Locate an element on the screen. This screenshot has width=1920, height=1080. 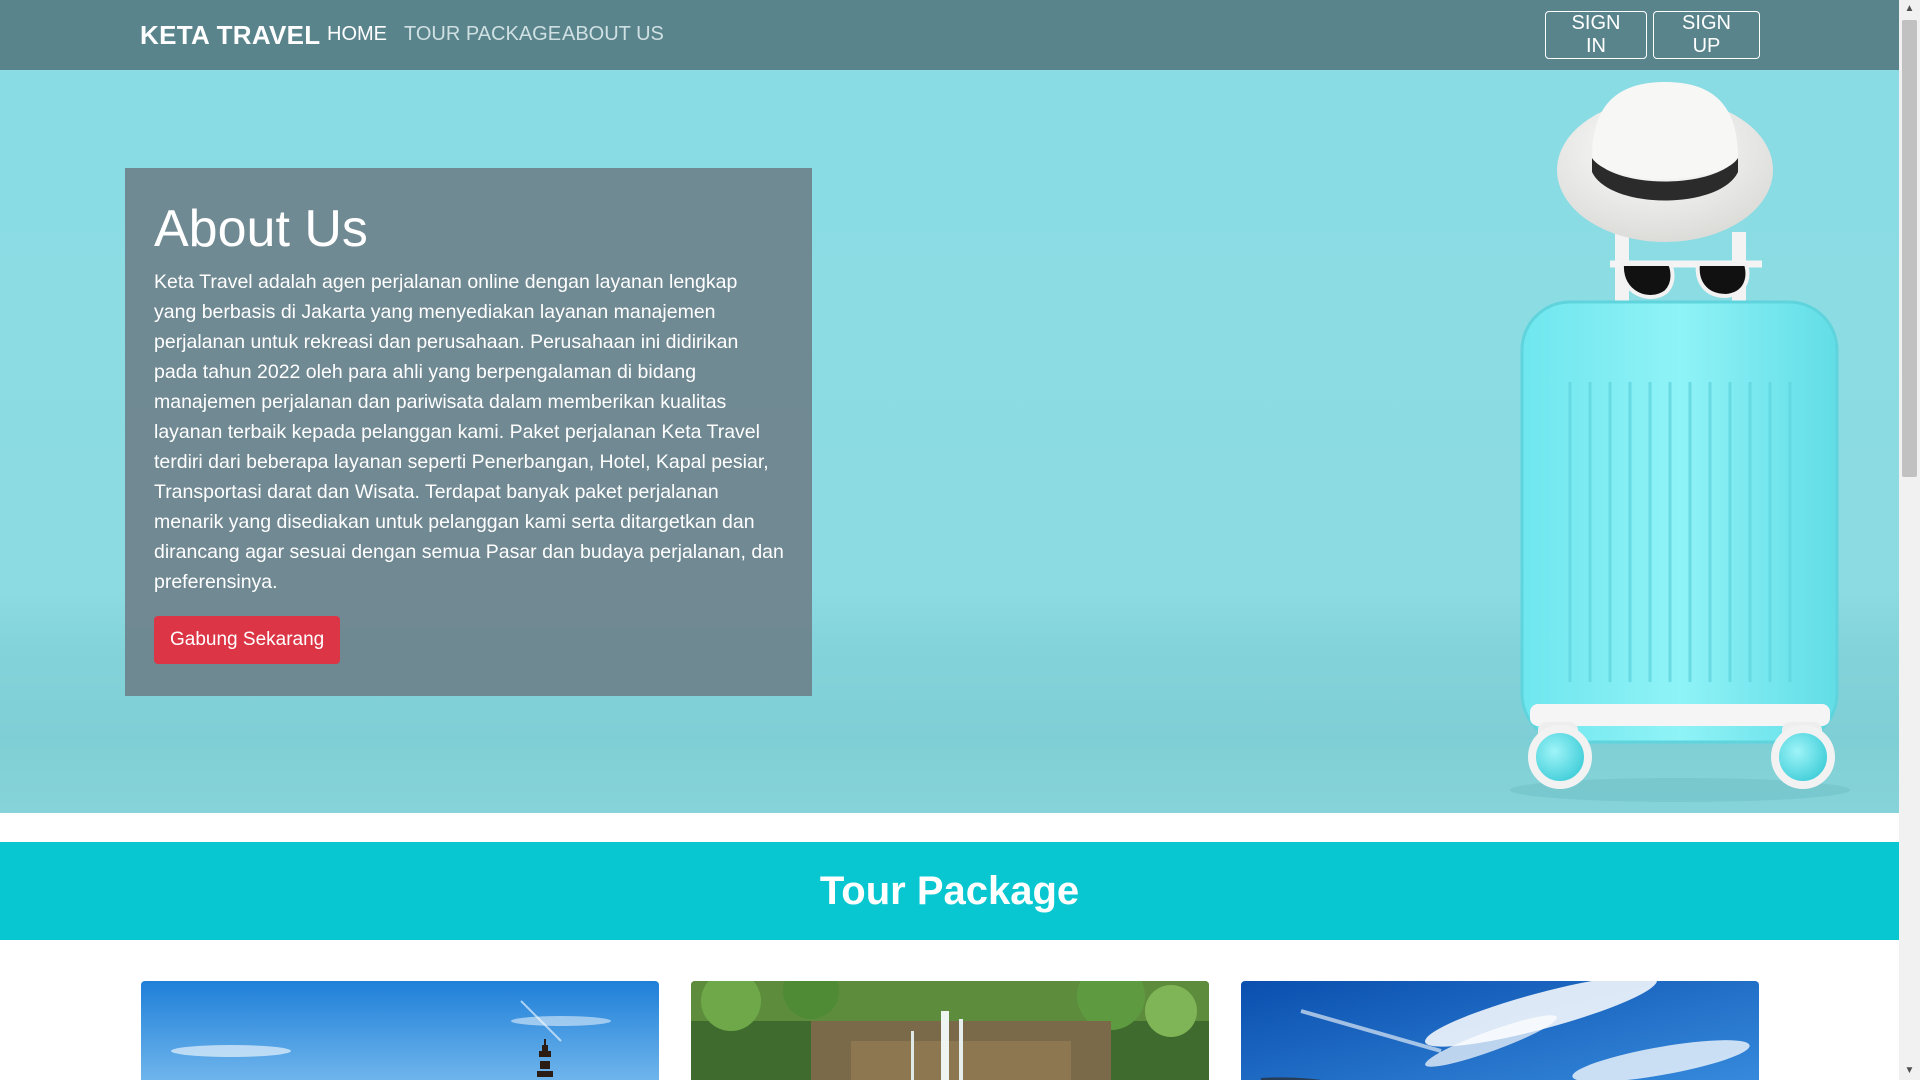
sky-photo is located at coordinates (1500, 1030).